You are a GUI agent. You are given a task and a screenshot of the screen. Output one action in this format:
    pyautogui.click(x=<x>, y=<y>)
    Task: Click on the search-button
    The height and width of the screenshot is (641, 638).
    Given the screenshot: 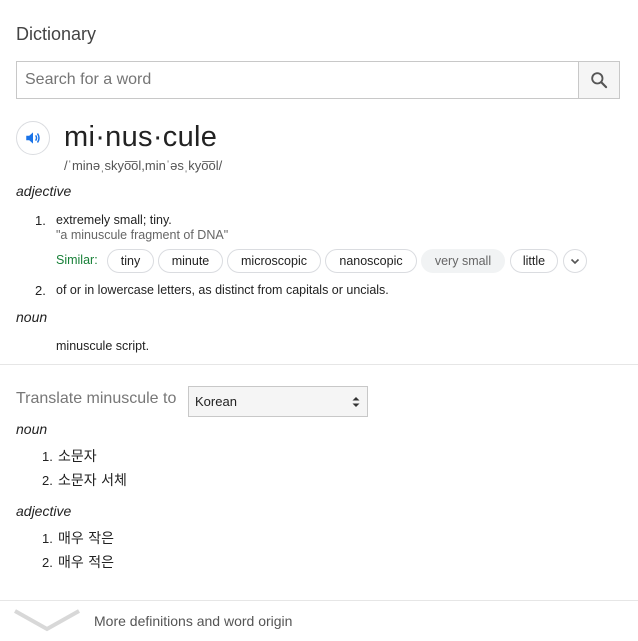 What is the action you would take?
    pyautogui.click(x=598, y=80)
    